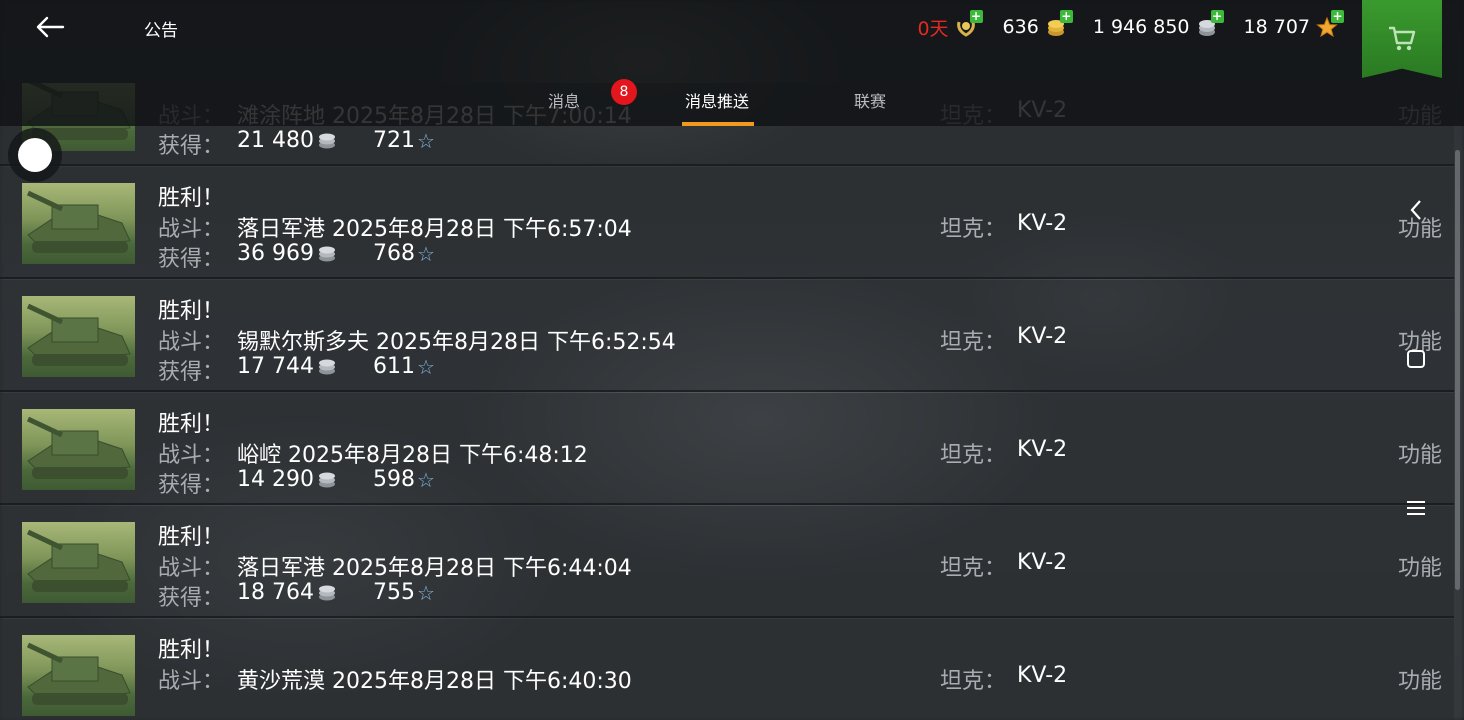 The width and height of the screenshot is (1464, 720). I want to click on earned-xp-value: 755, so click(394, 592).